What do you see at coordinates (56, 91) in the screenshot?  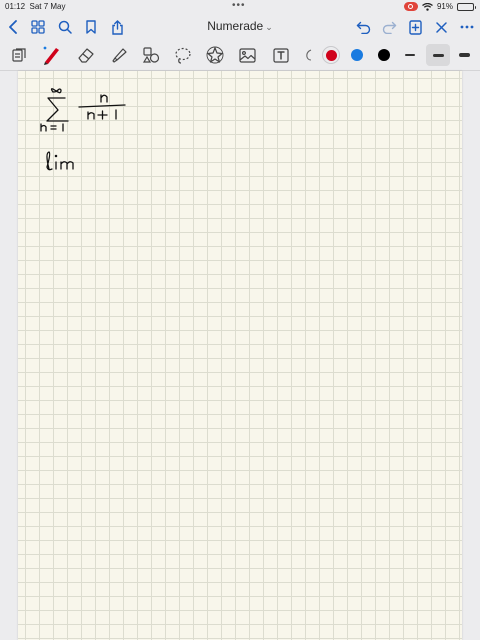 I see `infinity-symbol` at bounding box center [56, 91].